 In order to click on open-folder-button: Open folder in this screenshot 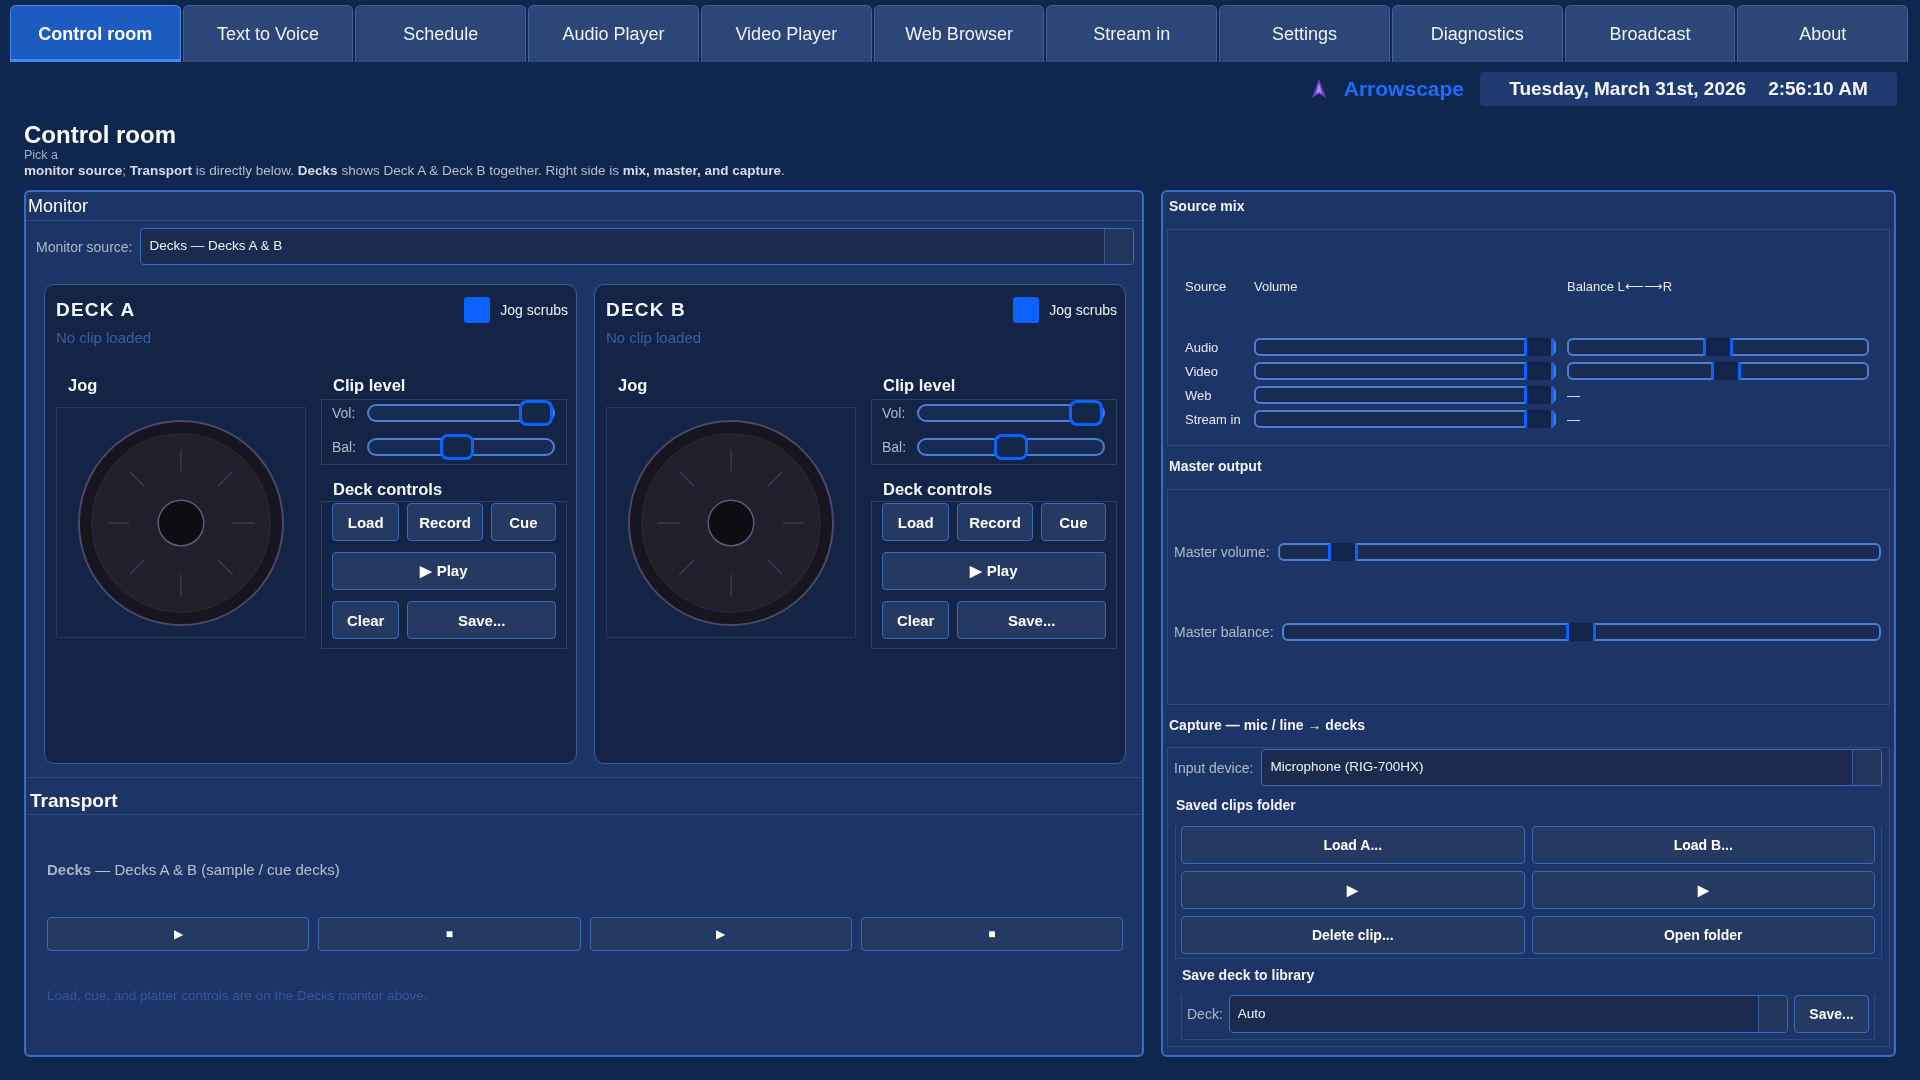, I will do `click(1703, 935)`.